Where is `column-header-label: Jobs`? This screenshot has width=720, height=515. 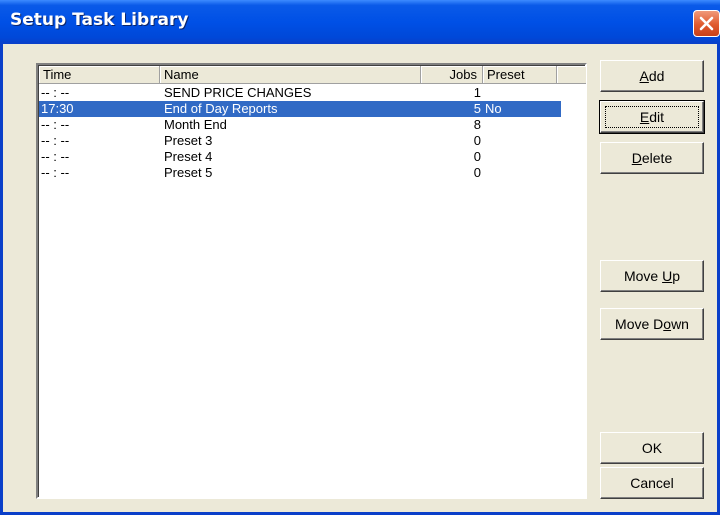
column-header-label: Jobs is located at coordinates (463, 74).